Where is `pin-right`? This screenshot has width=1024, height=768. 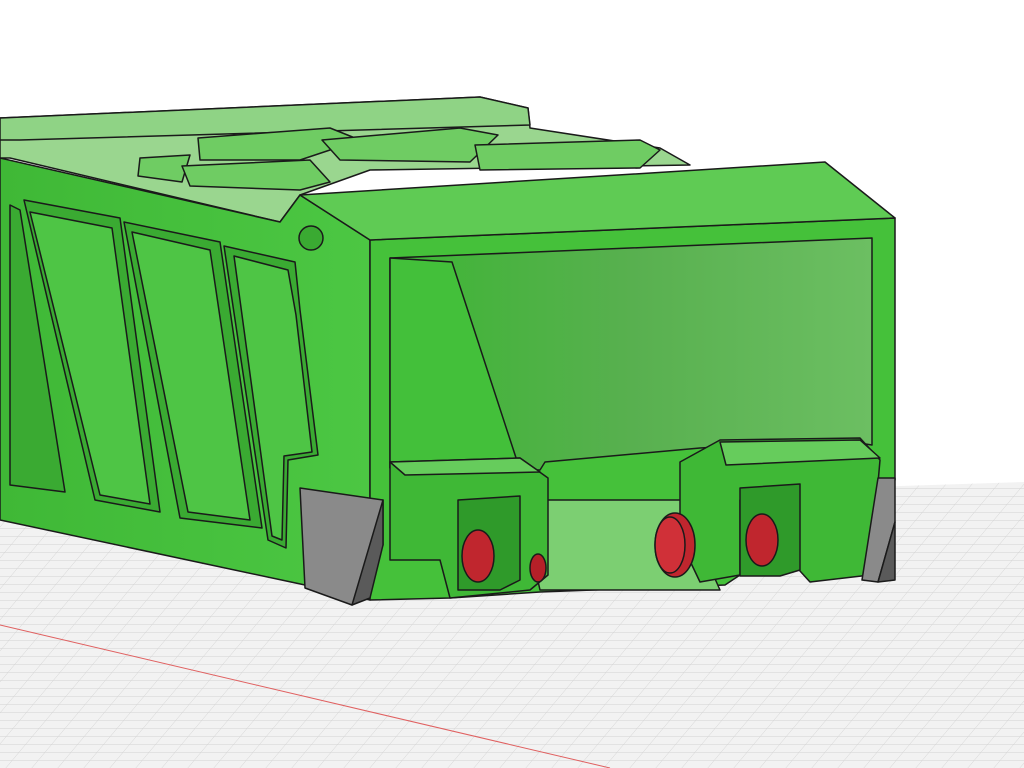 pin-right is located at coordinates (762, 540).